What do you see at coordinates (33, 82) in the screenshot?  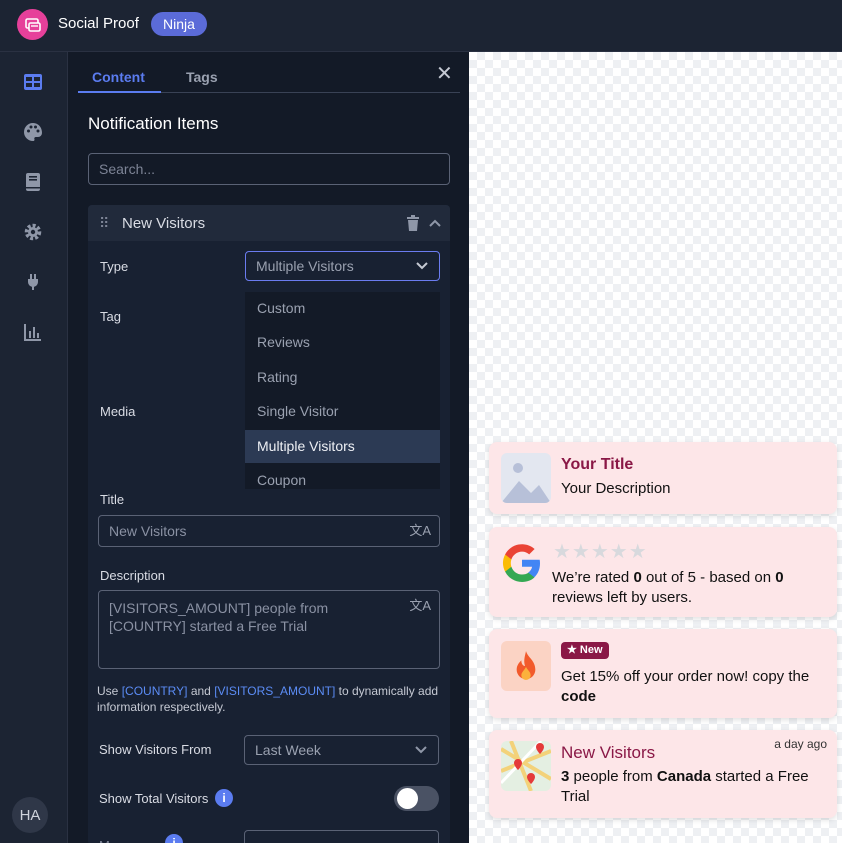 I see `dashboard-icon` at bounding box center [33, 82].